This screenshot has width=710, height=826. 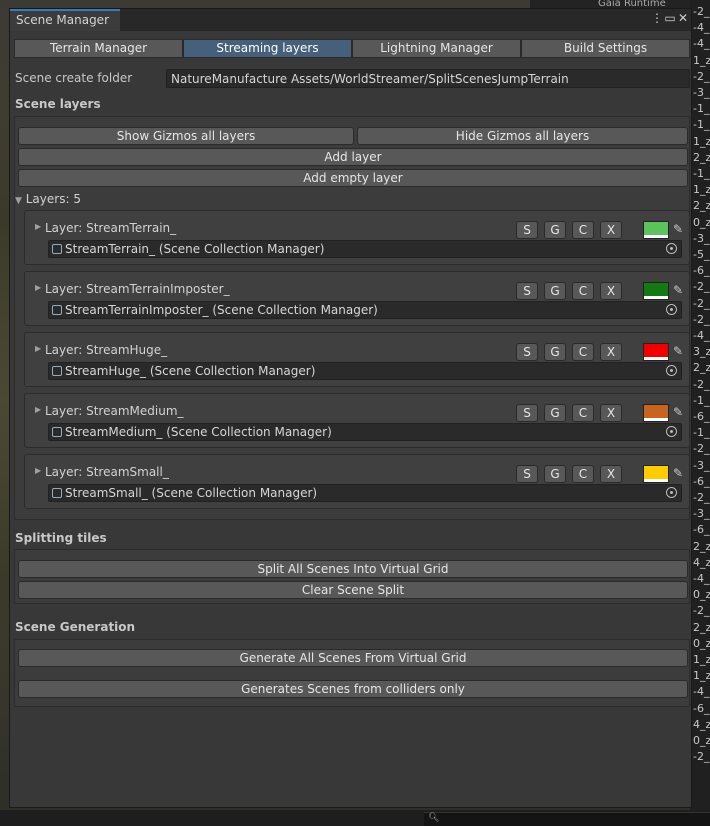 I want to click on layer-name: Layer: StreamTerrain_, so click(x=110, y=228).